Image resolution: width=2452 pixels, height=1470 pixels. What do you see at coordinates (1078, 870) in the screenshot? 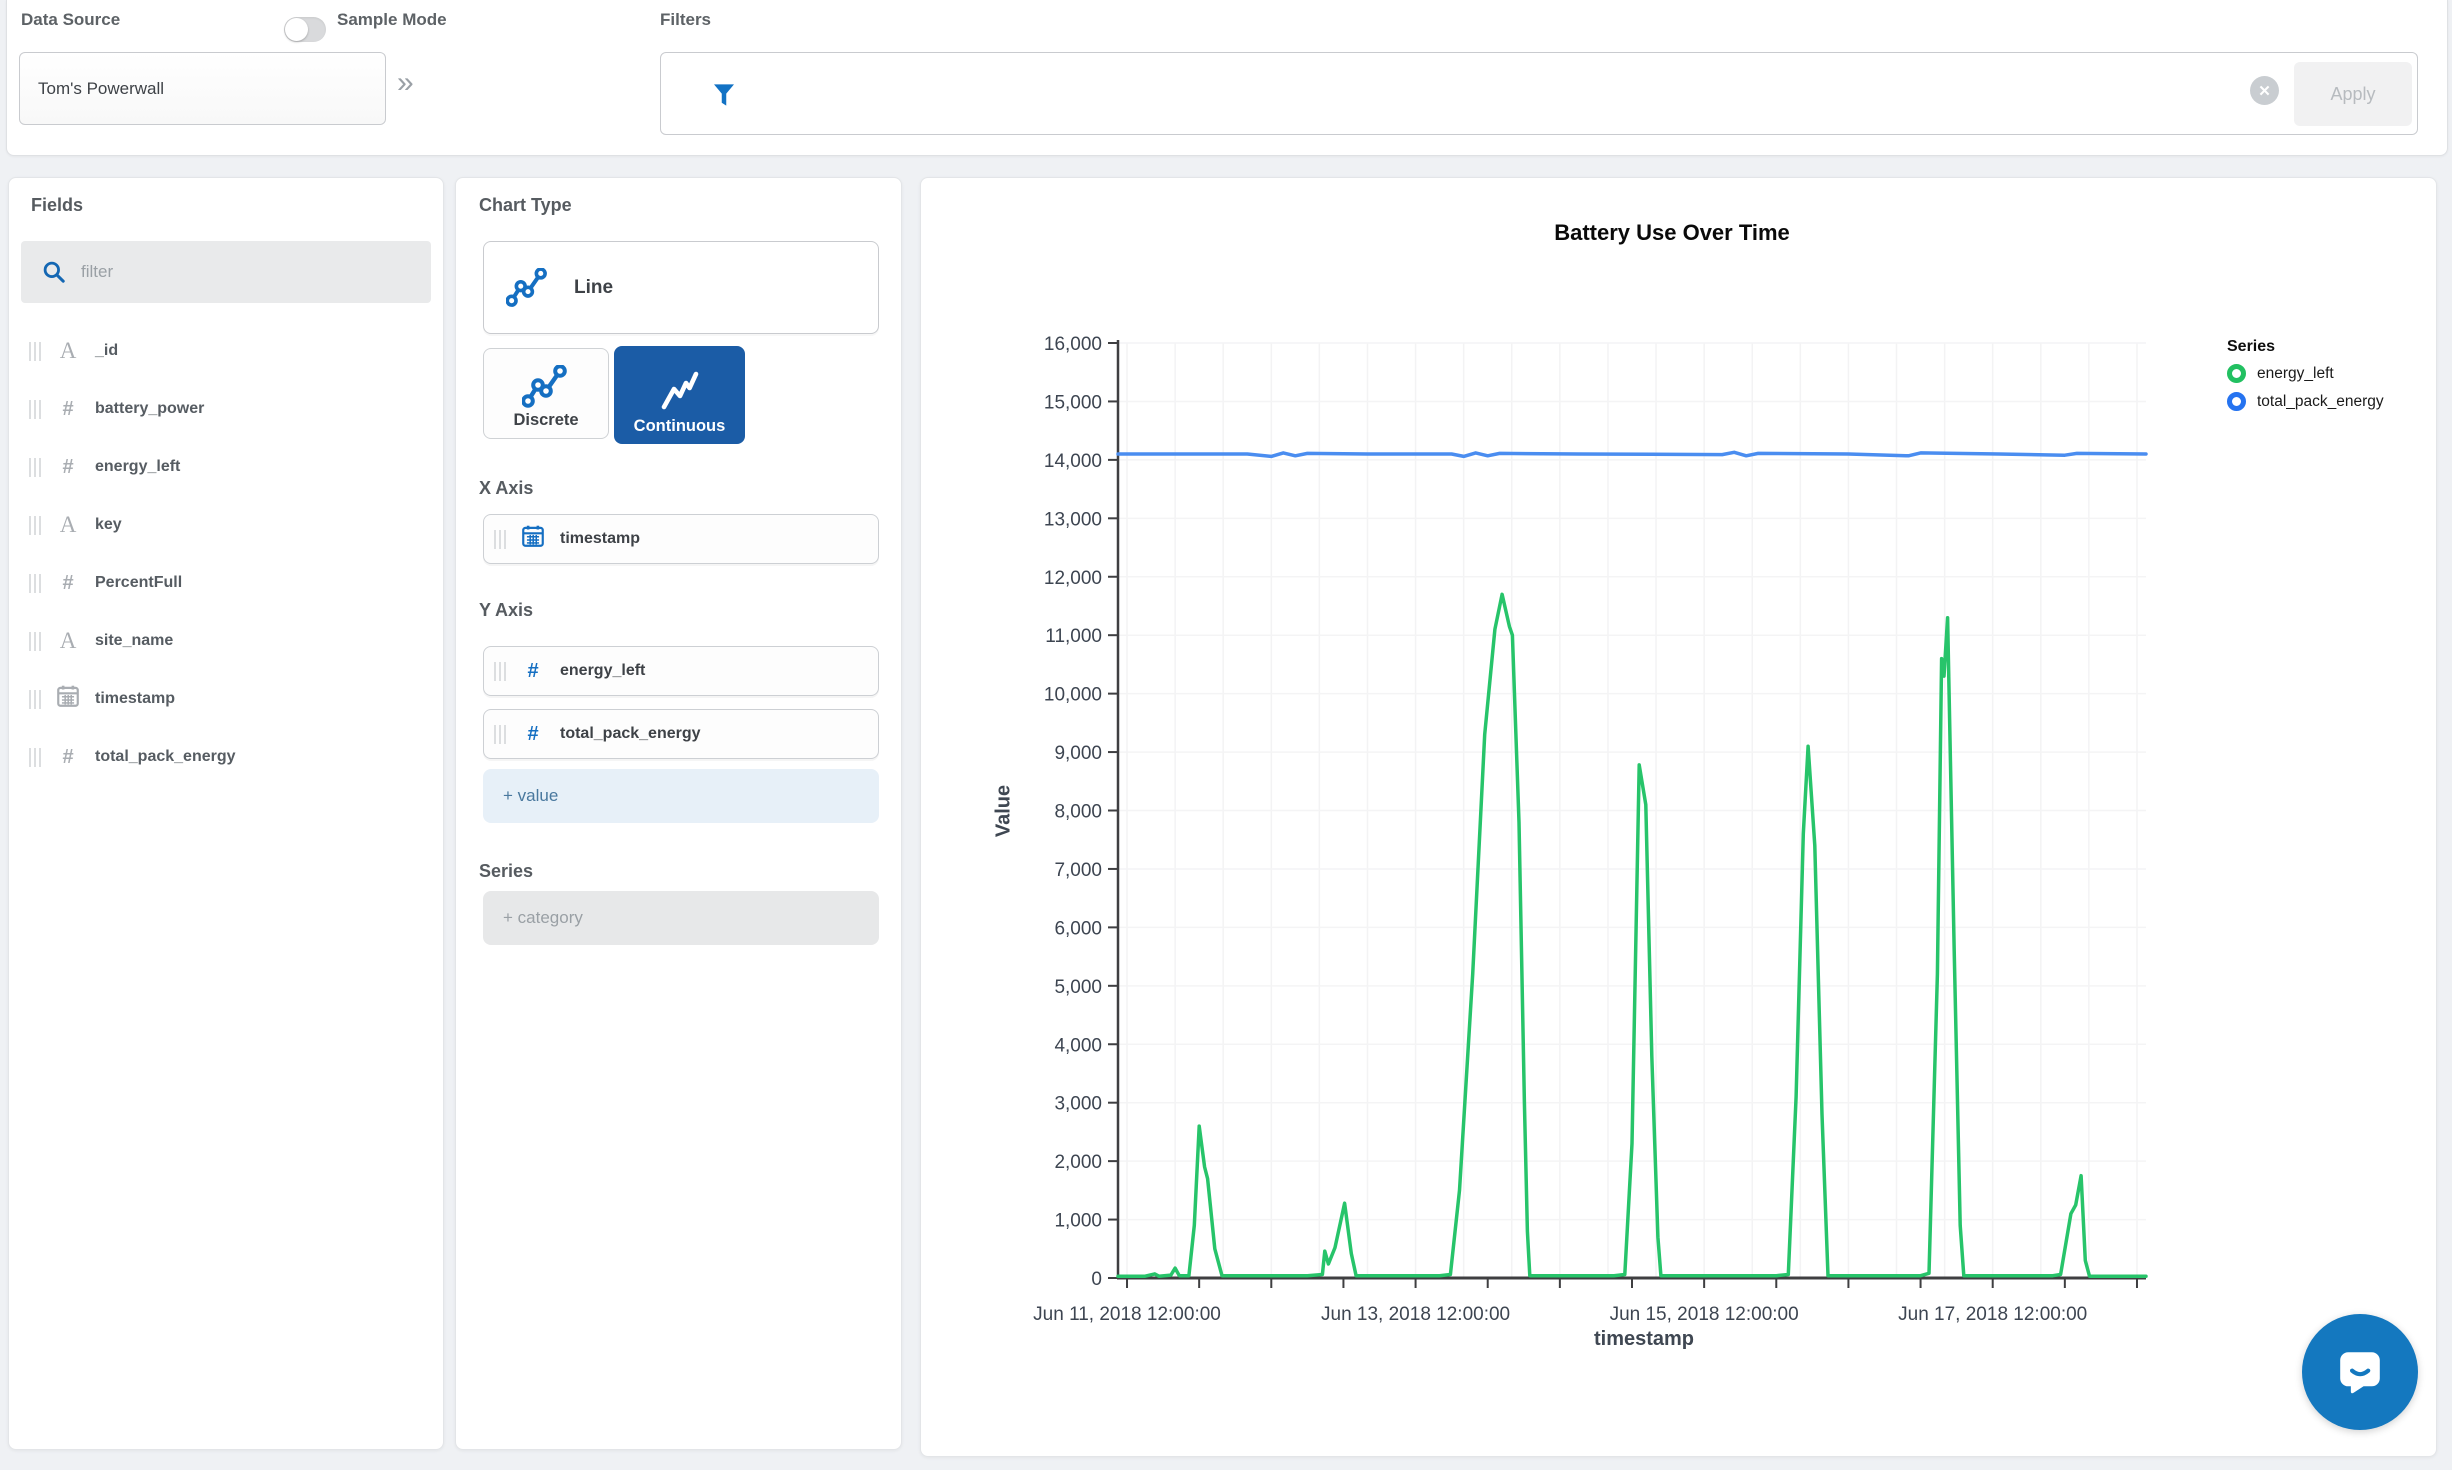
I see `y-tick-label: 7,000` at bounding box center [1078, 870].